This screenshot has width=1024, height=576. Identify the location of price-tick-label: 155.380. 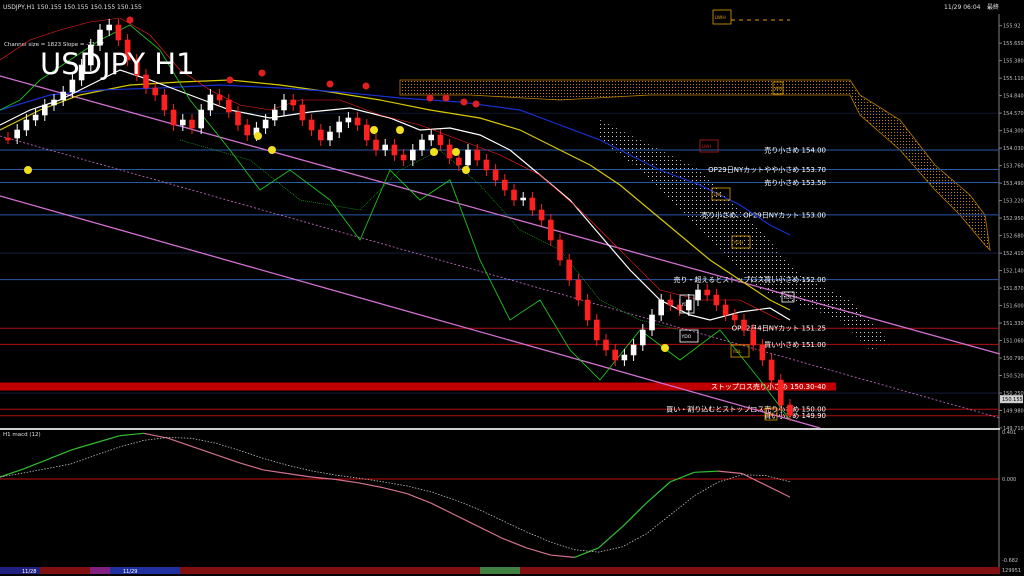
(1013, 62).